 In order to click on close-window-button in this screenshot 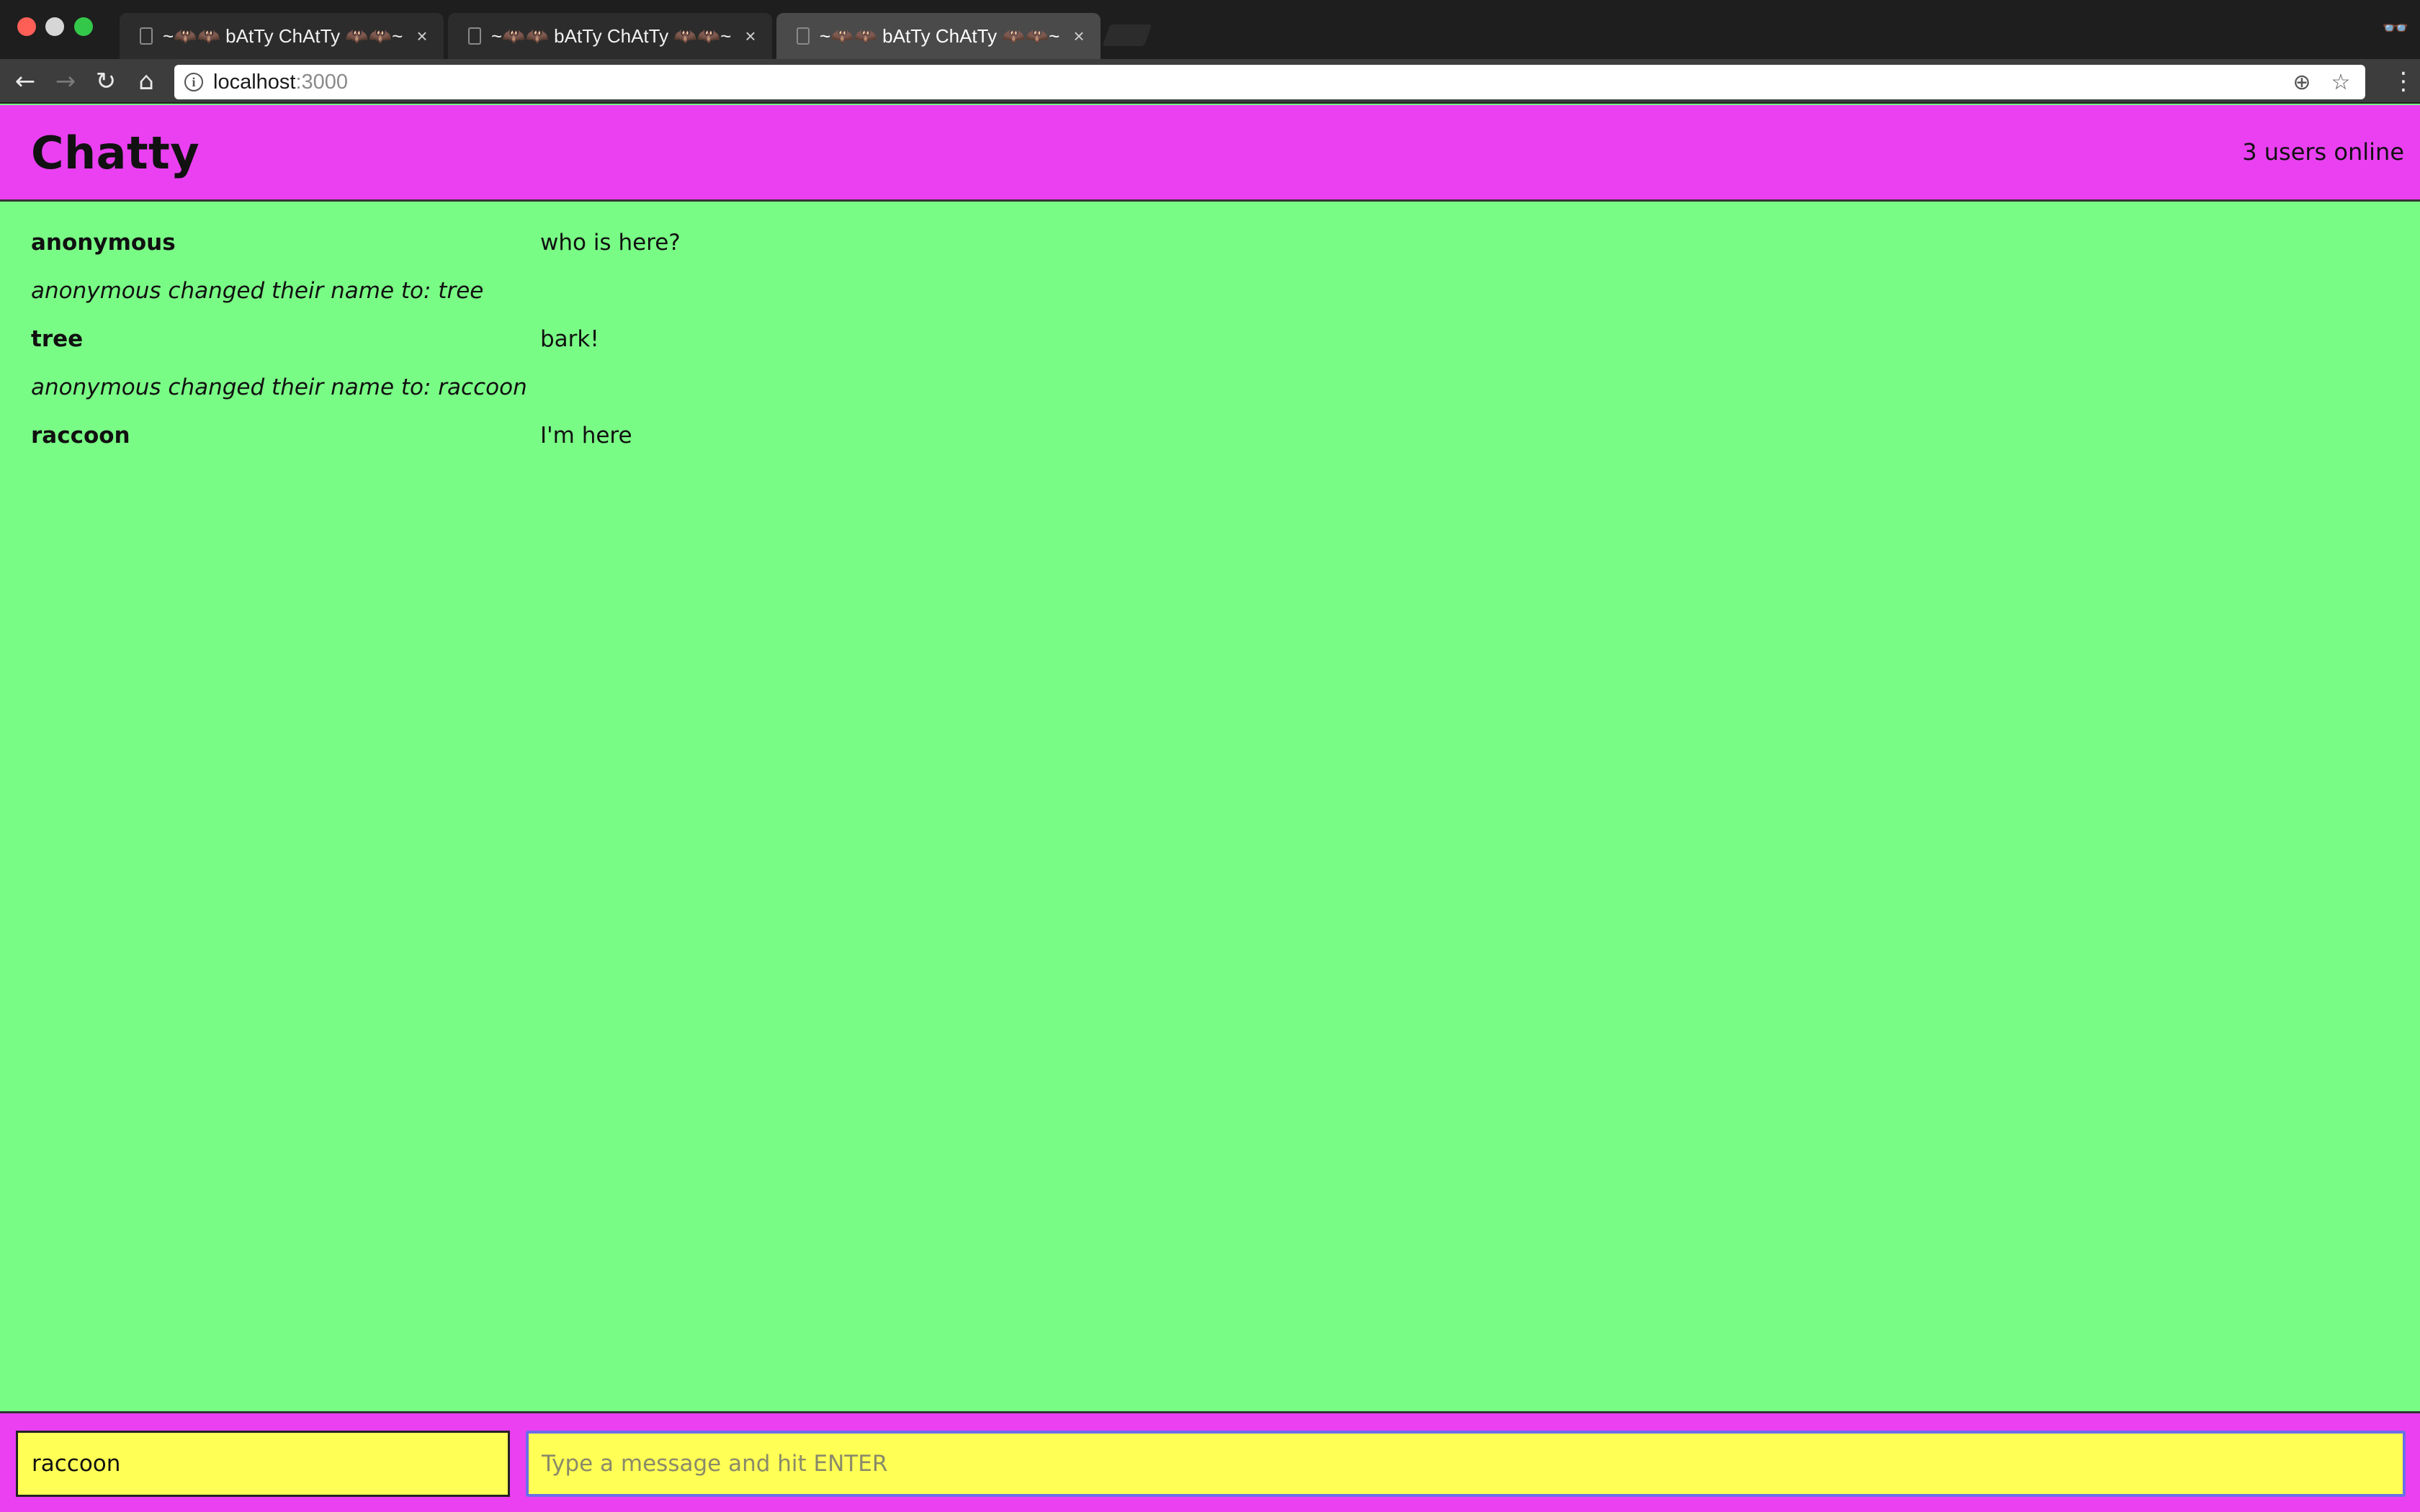, I will do `click(27, 26)`.